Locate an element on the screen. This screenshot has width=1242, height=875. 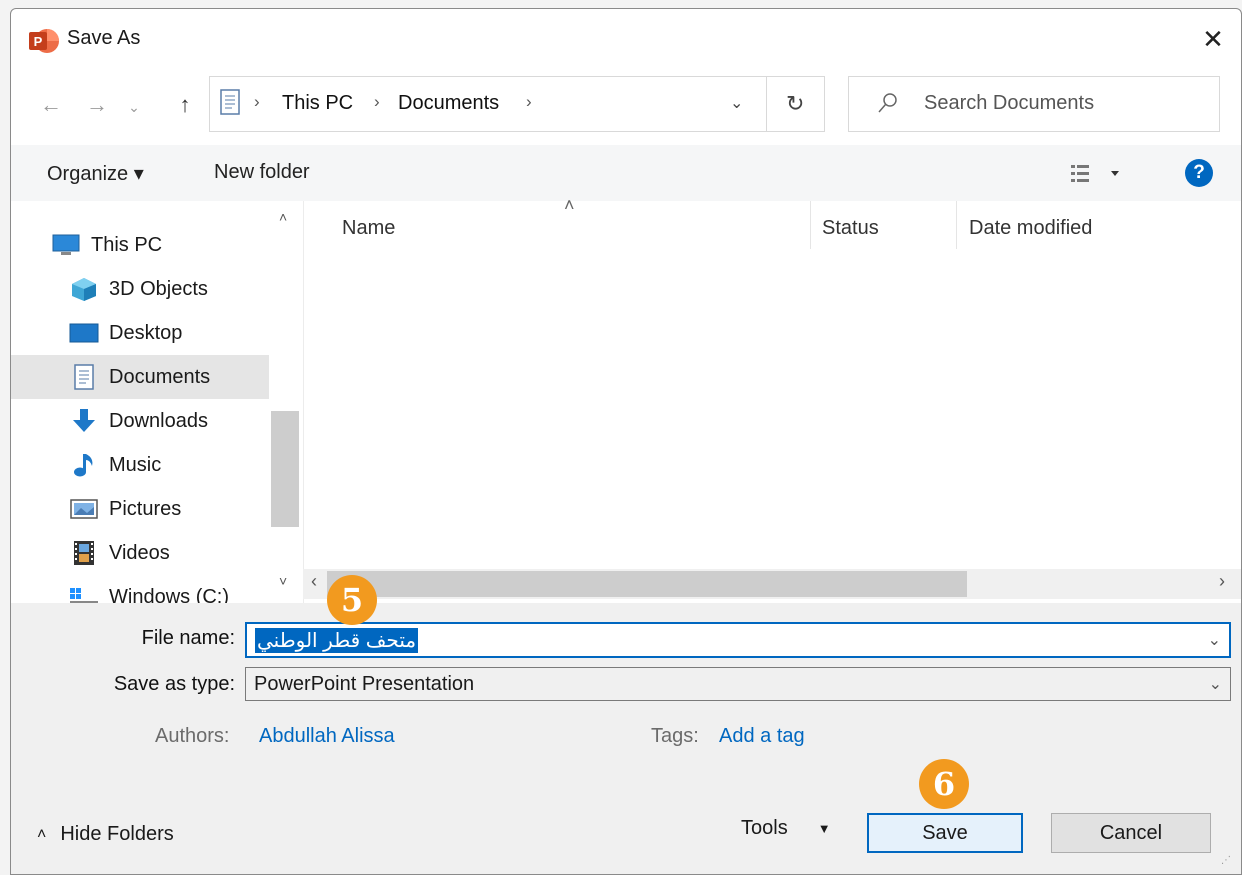
navigation-scrollbar: ˄ ˅ is located at coordinates (285, 402).